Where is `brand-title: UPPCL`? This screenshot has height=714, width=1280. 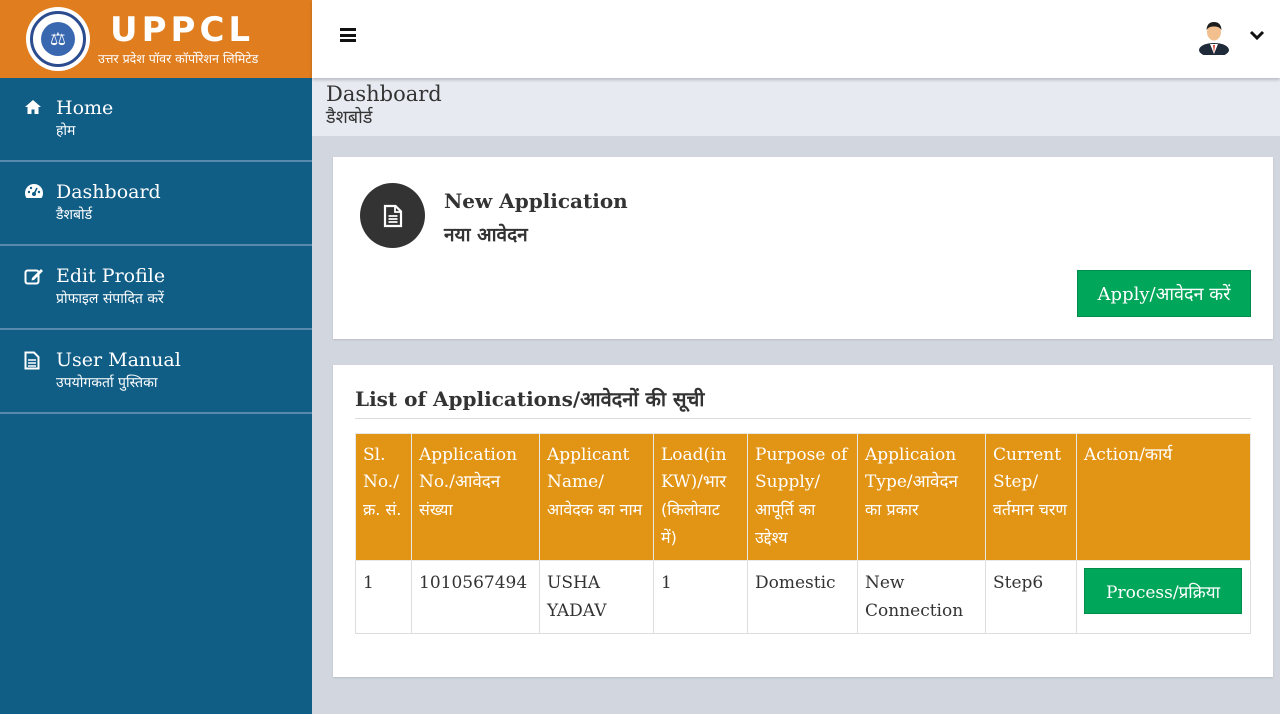 brand-title: UPPCL is located at coordinates (182, 29).